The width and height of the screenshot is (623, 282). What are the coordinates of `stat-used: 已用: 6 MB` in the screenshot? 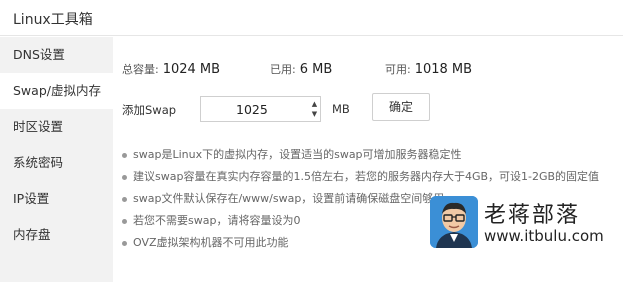 It's located at (301, 69).